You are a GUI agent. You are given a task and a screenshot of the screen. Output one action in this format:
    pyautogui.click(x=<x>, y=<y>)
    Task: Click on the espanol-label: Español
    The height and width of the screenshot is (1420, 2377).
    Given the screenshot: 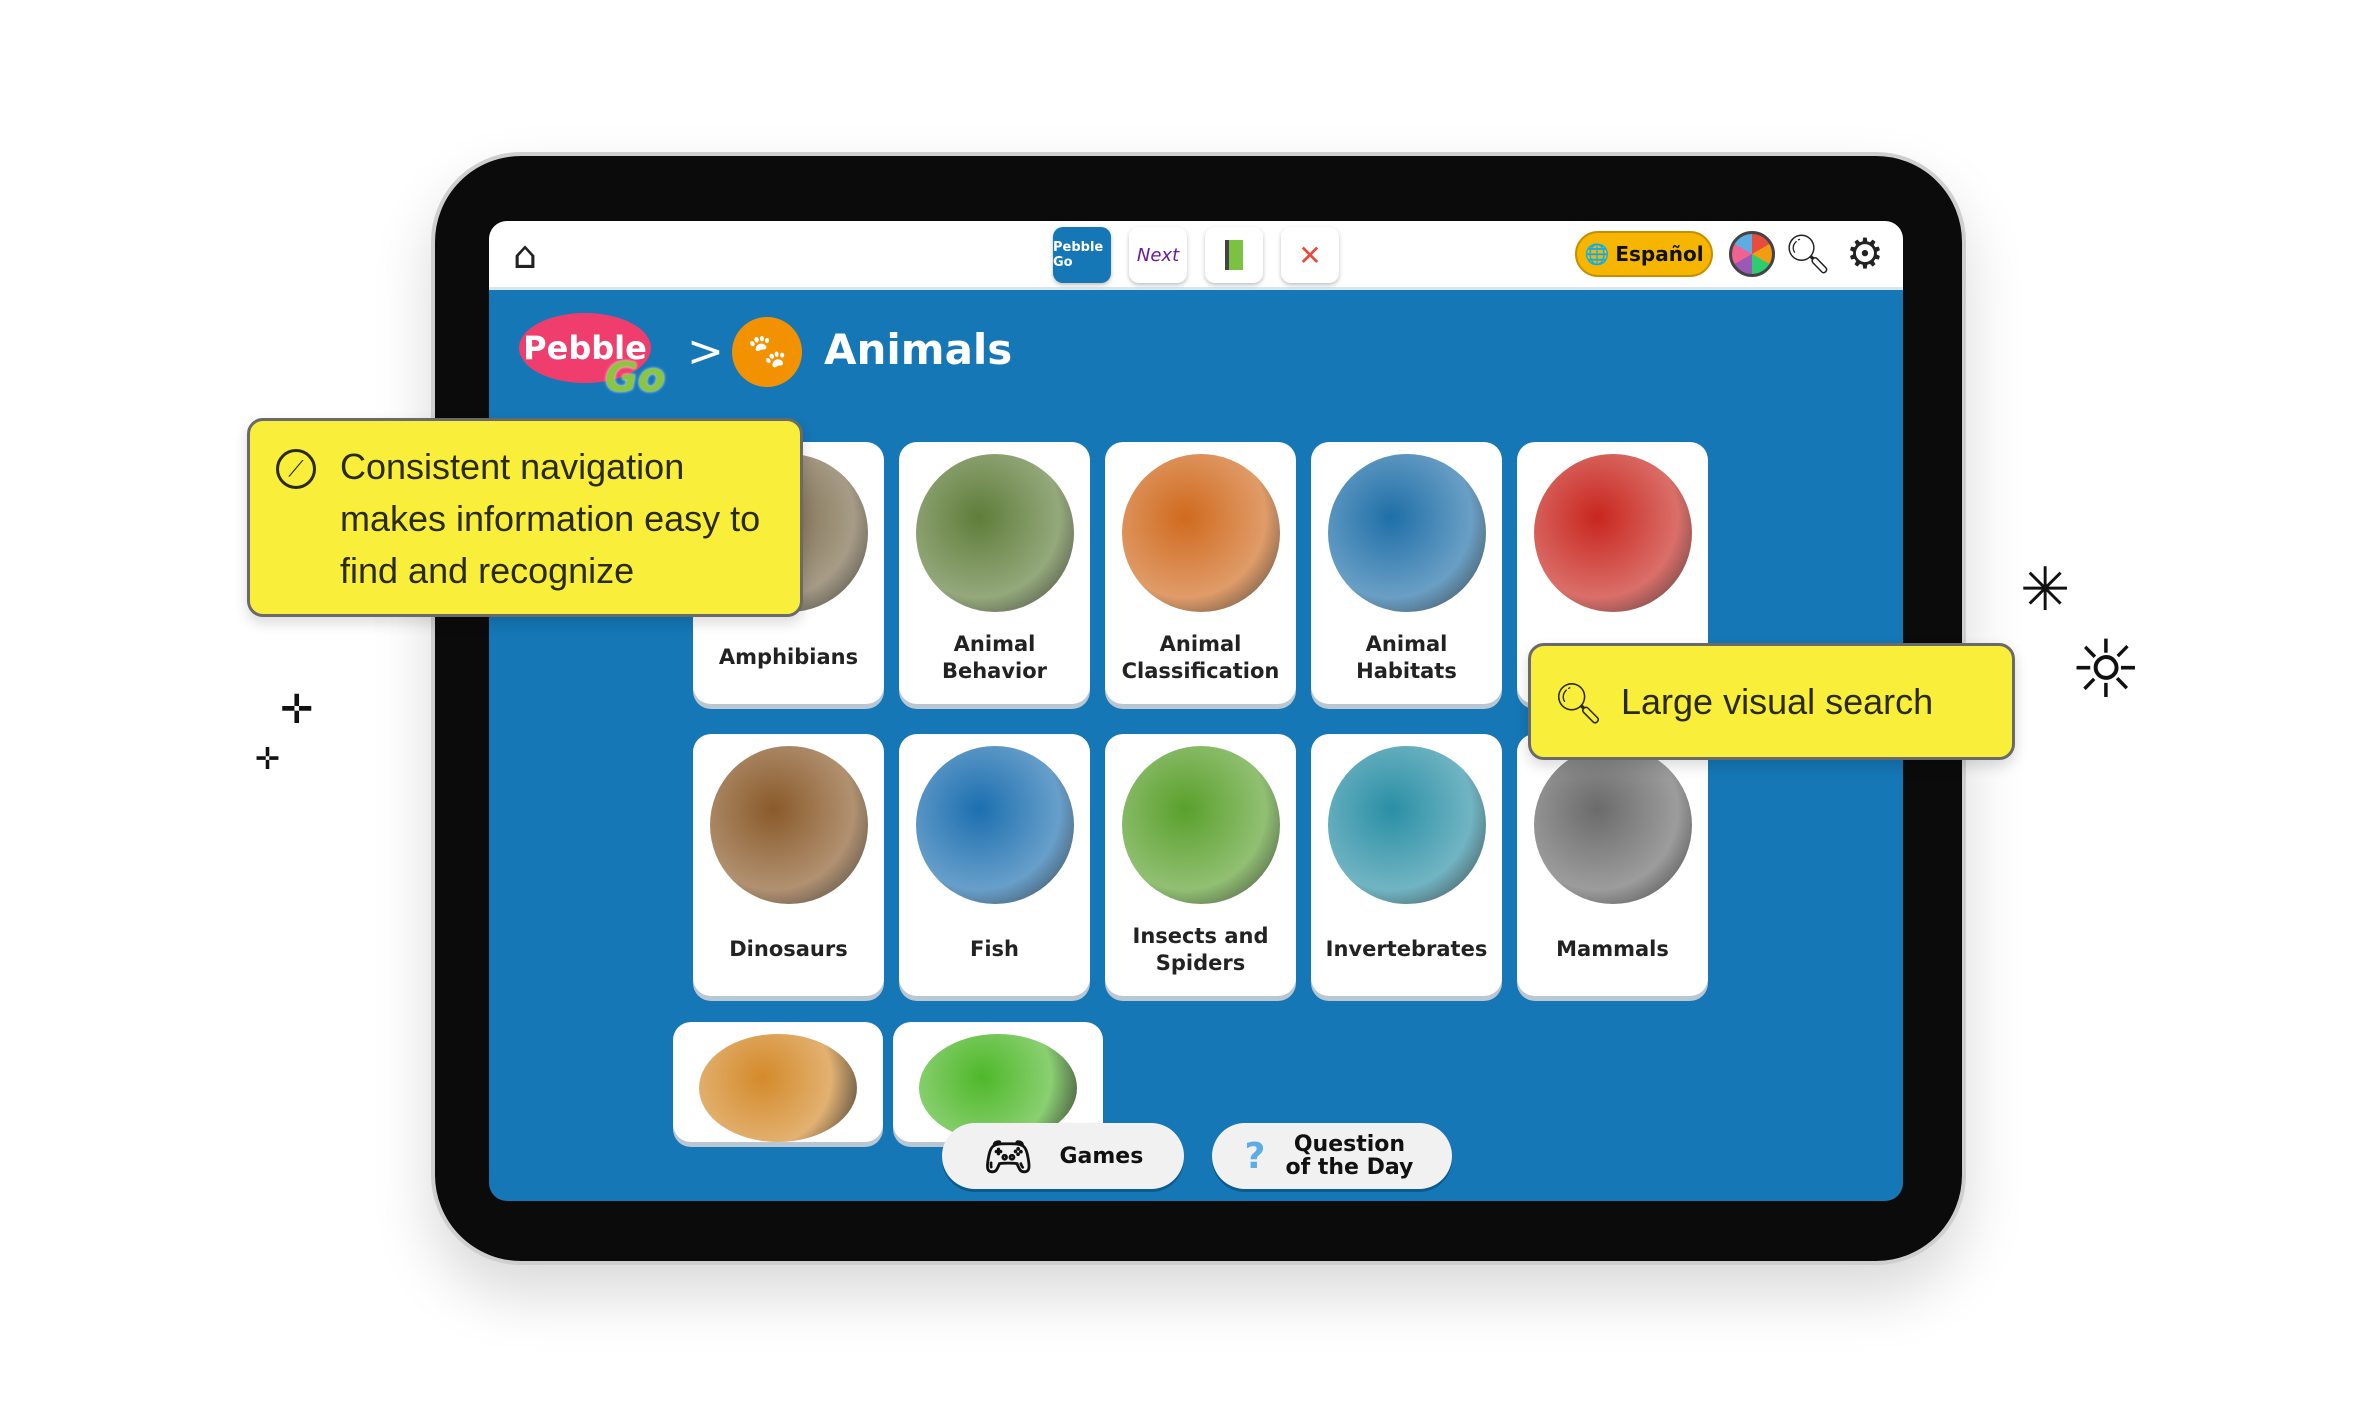 What is the action you would take?
    pyautogui.click(x=1659, y=254)
    